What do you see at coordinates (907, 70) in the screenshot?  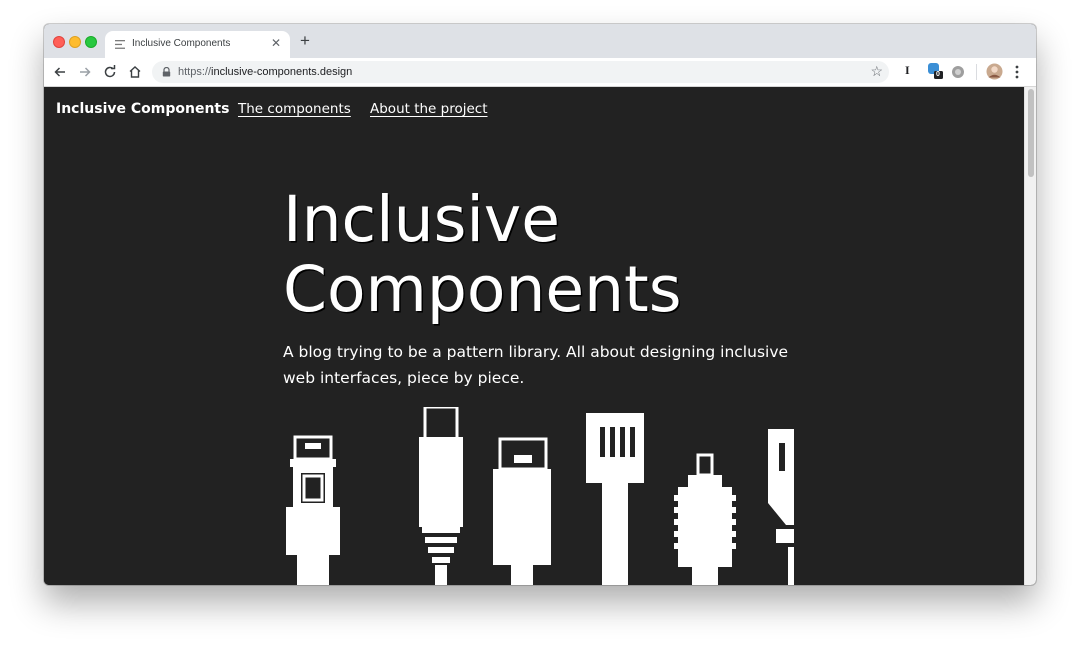 I see `instapaper-extension-icon: I` at bounding box center [907, 70].